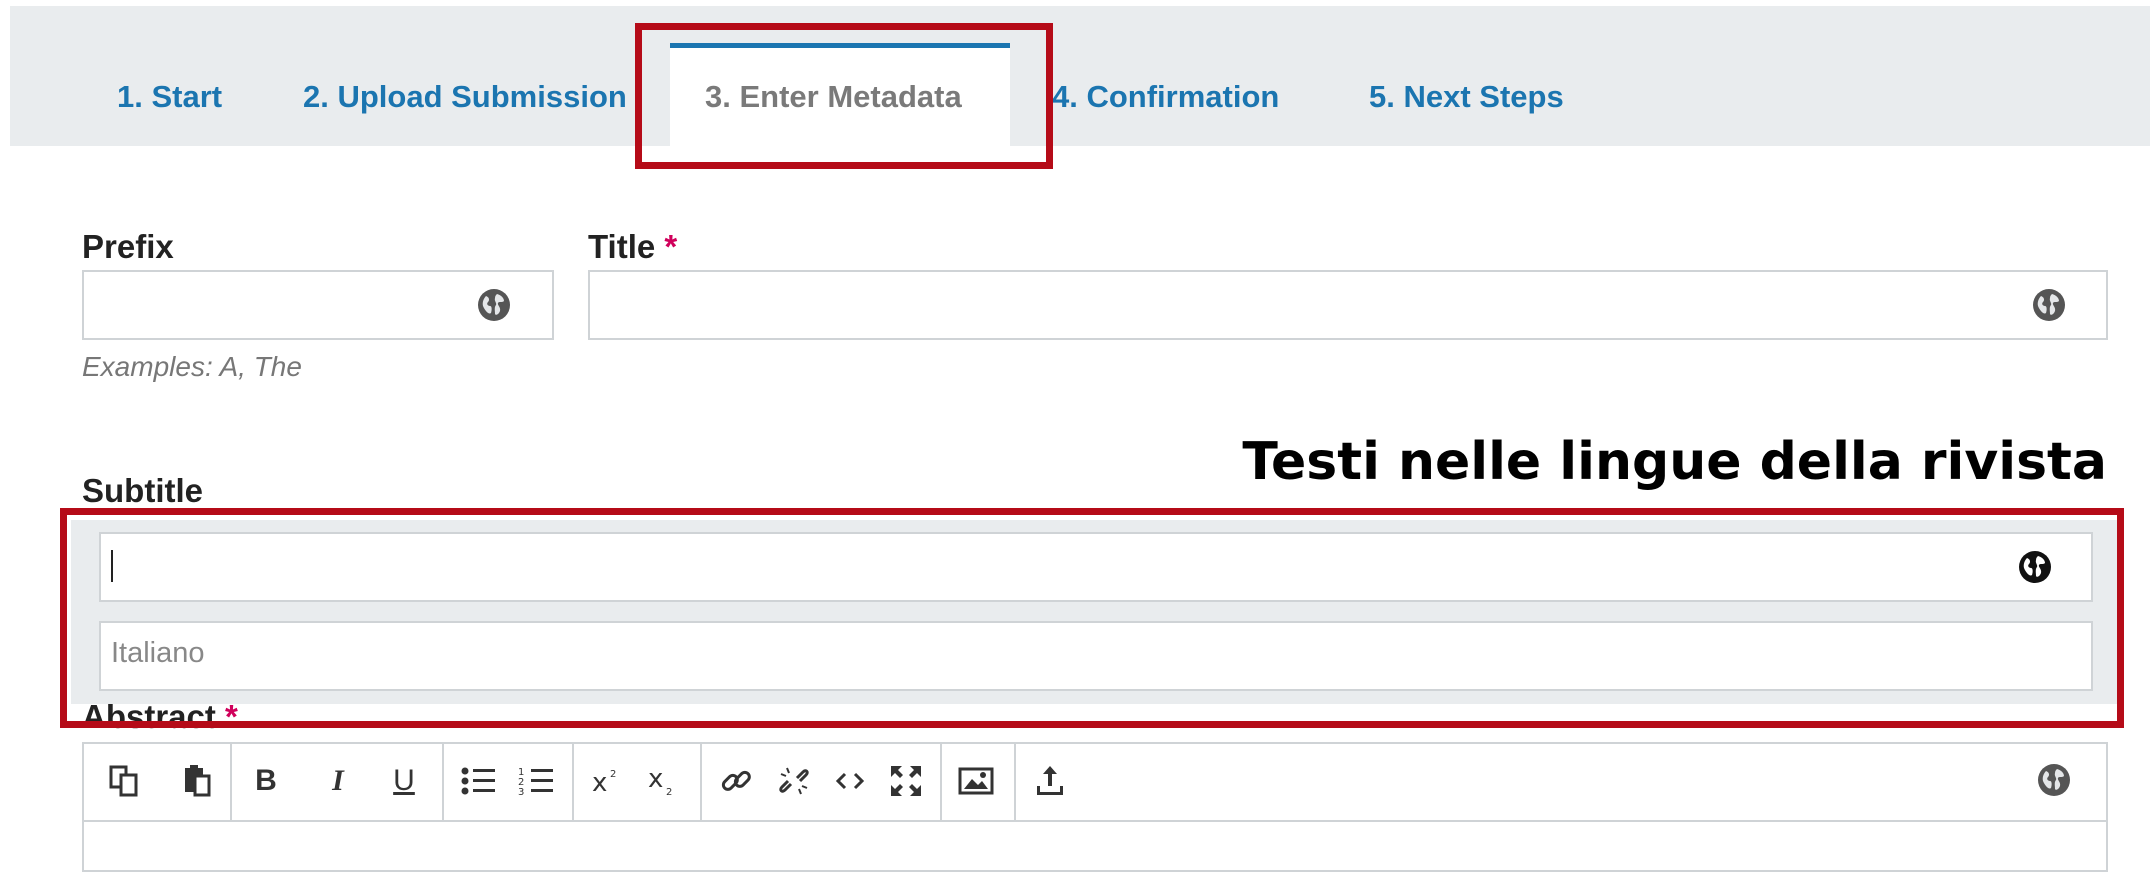  What do you see at coordinates (124, 781) in the screenshot?
I see `copy-icon` at bounding box center [124, 781].